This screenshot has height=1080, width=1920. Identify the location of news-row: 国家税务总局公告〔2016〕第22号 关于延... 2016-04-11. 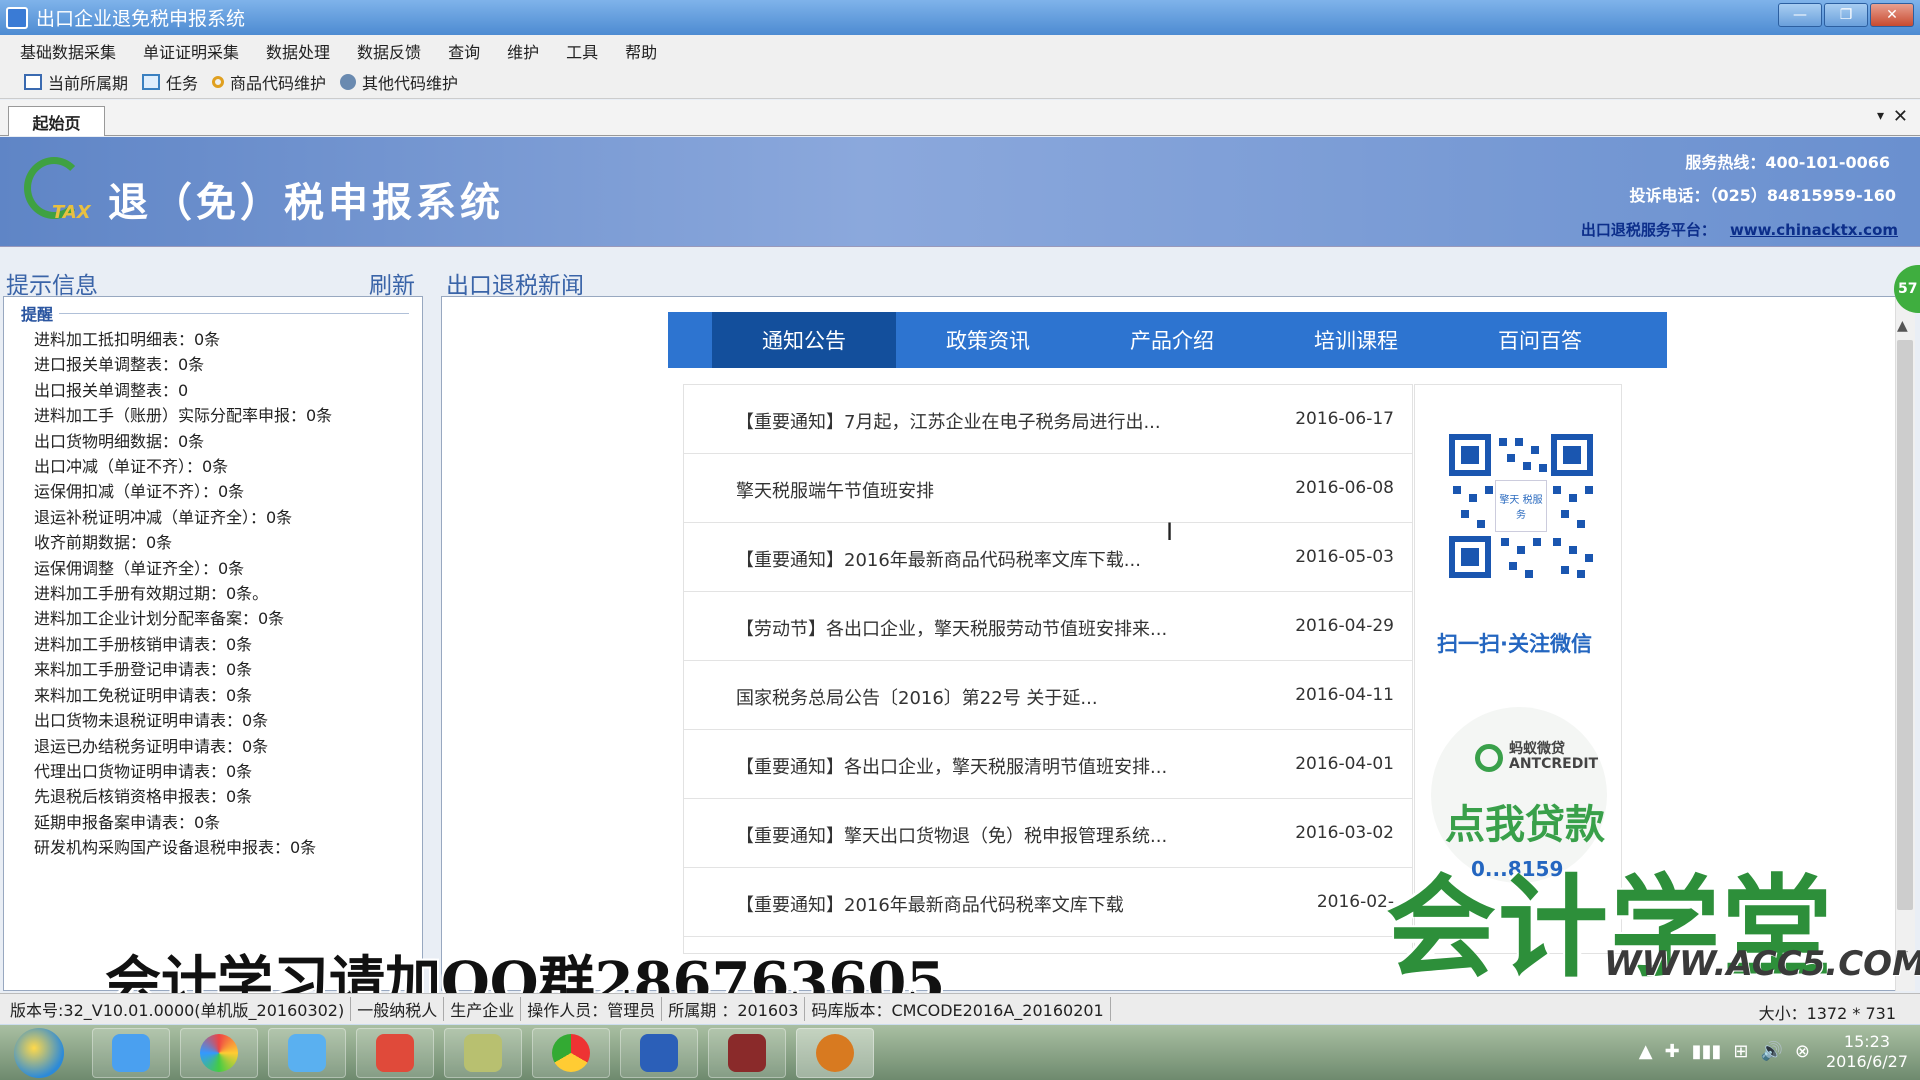
(1048, 695).